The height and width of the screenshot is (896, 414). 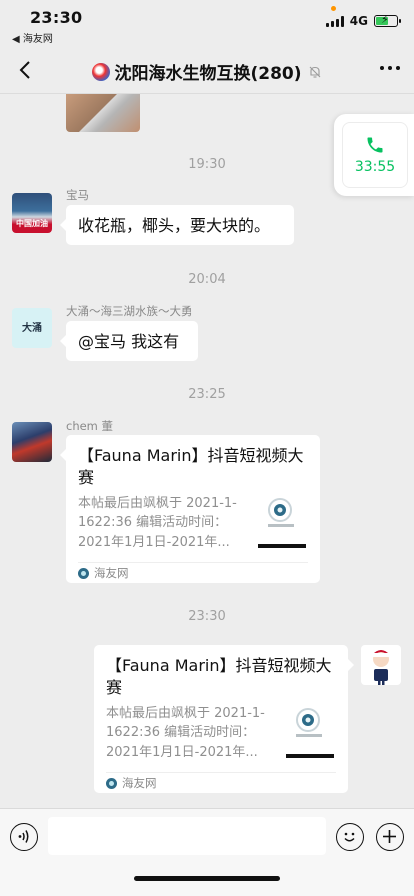 I want to click on status-icons: 4G ⚡, so click(x=363, y=20).